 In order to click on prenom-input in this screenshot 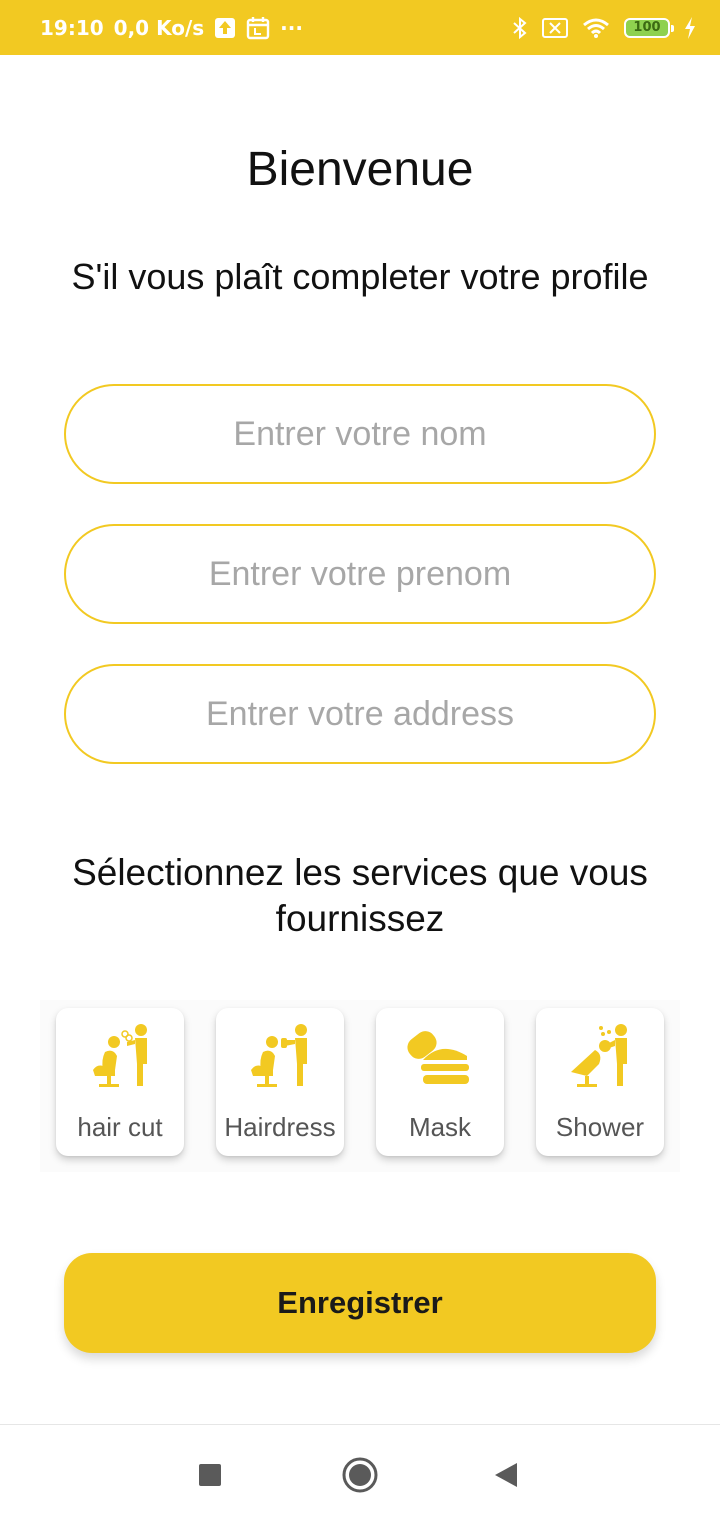, I will do `click(360, 574)`.